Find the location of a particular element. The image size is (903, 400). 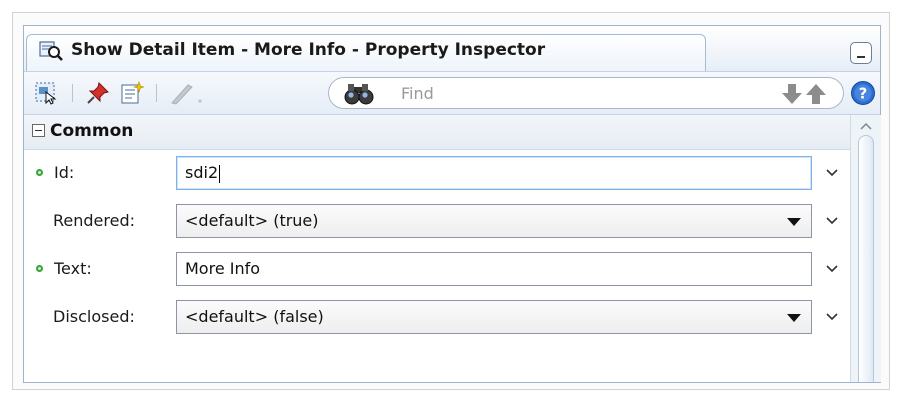

text-value: More Info is located at coordinates (223, 268).